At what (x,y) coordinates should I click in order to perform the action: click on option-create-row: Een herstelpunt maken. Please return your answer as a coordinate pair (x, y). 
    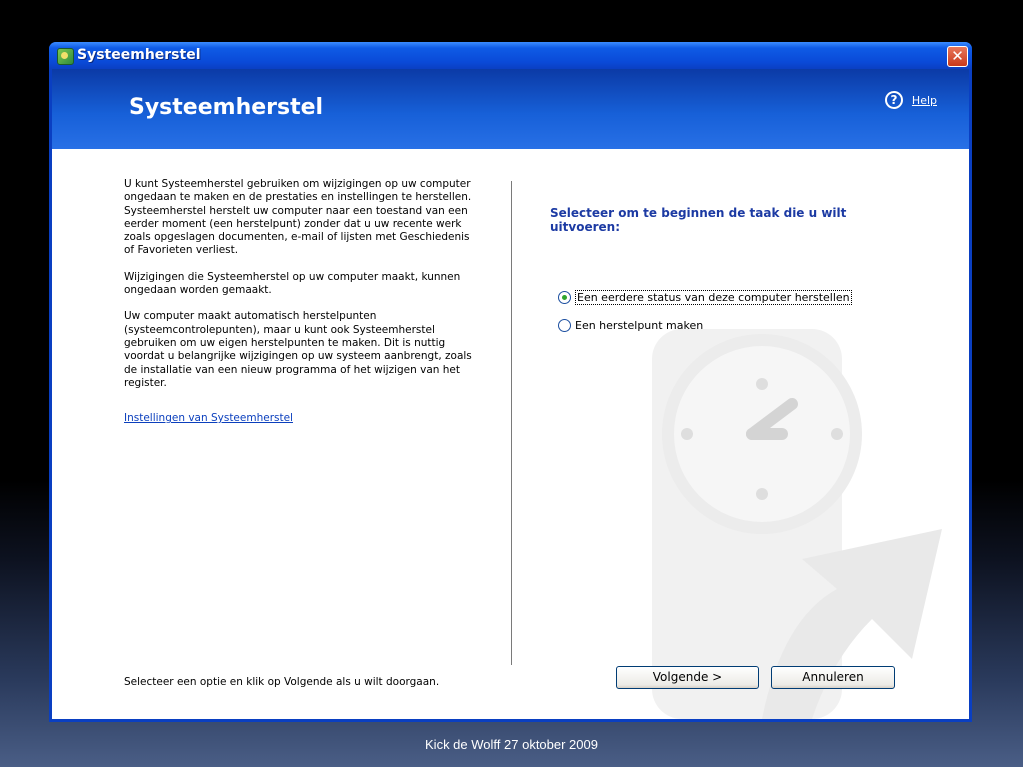
    Looking at the image, I should click on (630, 325).